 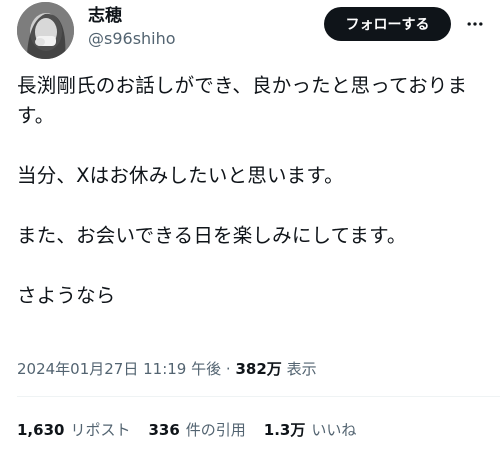 I want to click on more-options-button, so click(x=475, y=24).